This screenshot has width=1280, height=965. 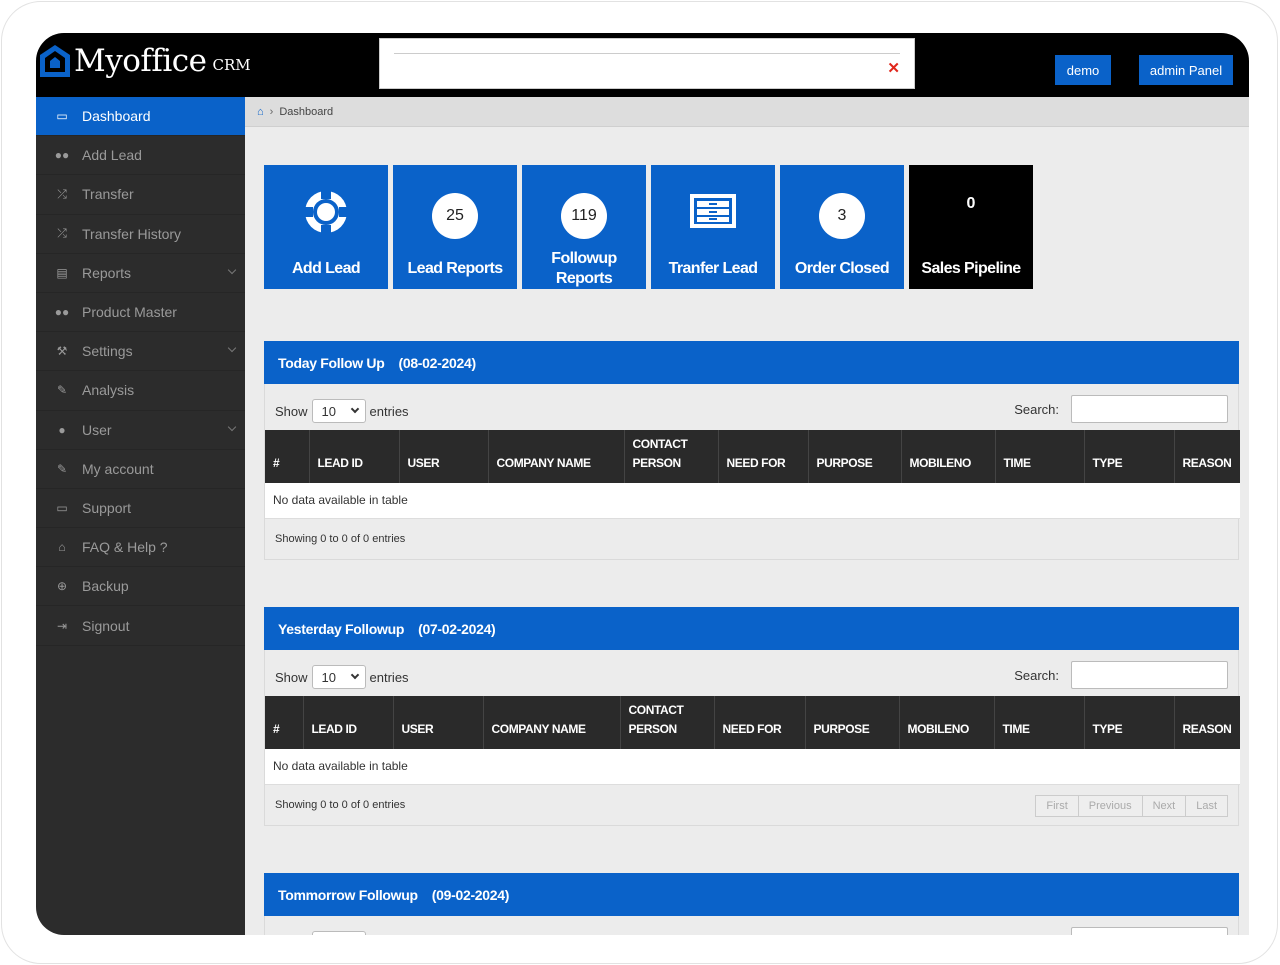 What do you see at coordinates (1165, 805) in the screenshot?
I see `next-page-button: Next` at bounding box center [1165, 805].